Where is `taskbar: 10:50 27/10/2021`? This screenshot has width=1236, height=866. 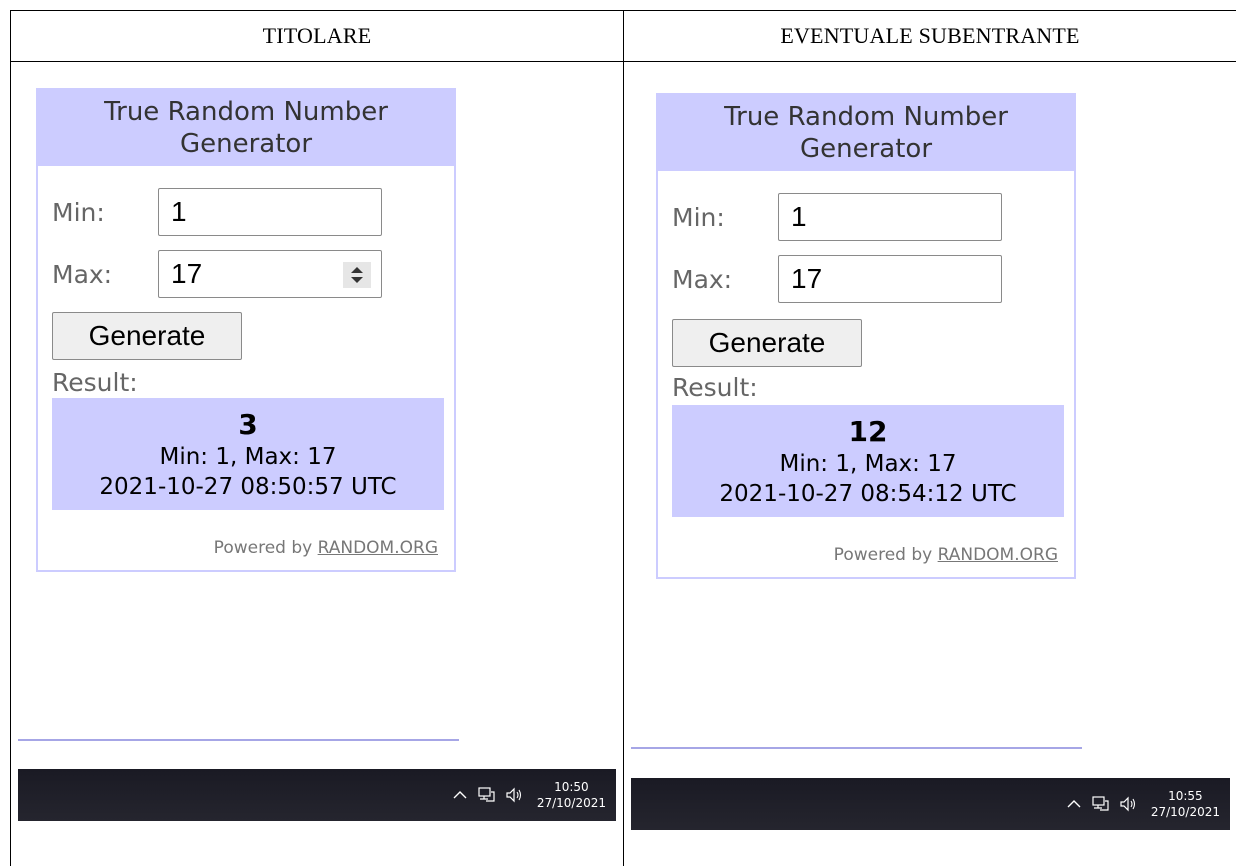
taskbar: 10:50 27/10/2021 is located at coordinates (317, 795).